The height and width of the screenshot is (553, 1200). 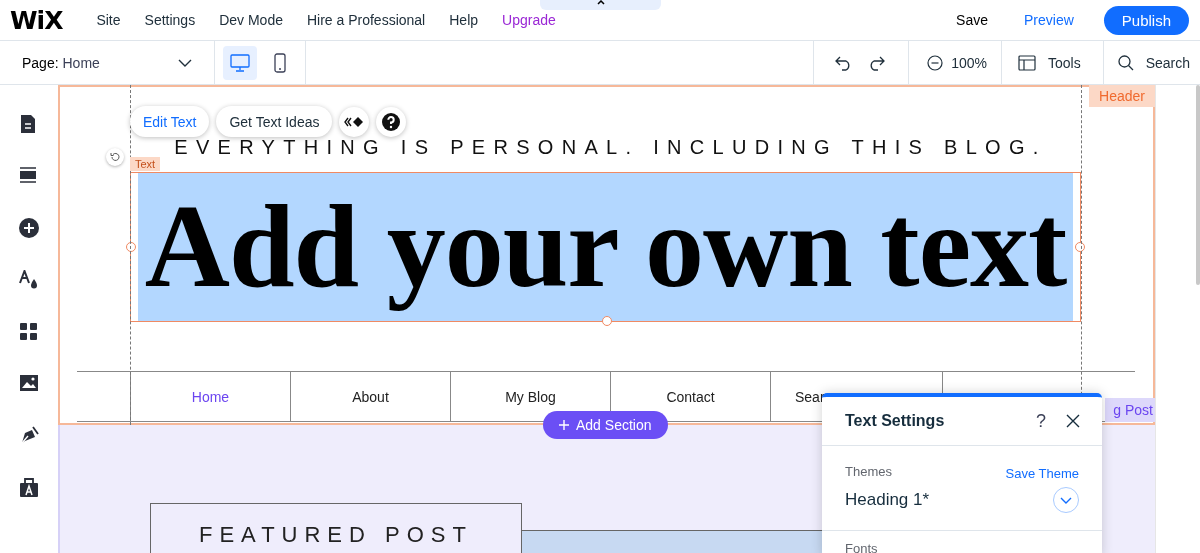 I want to click on diamond-motion-icon, so click(x=354, y=121).